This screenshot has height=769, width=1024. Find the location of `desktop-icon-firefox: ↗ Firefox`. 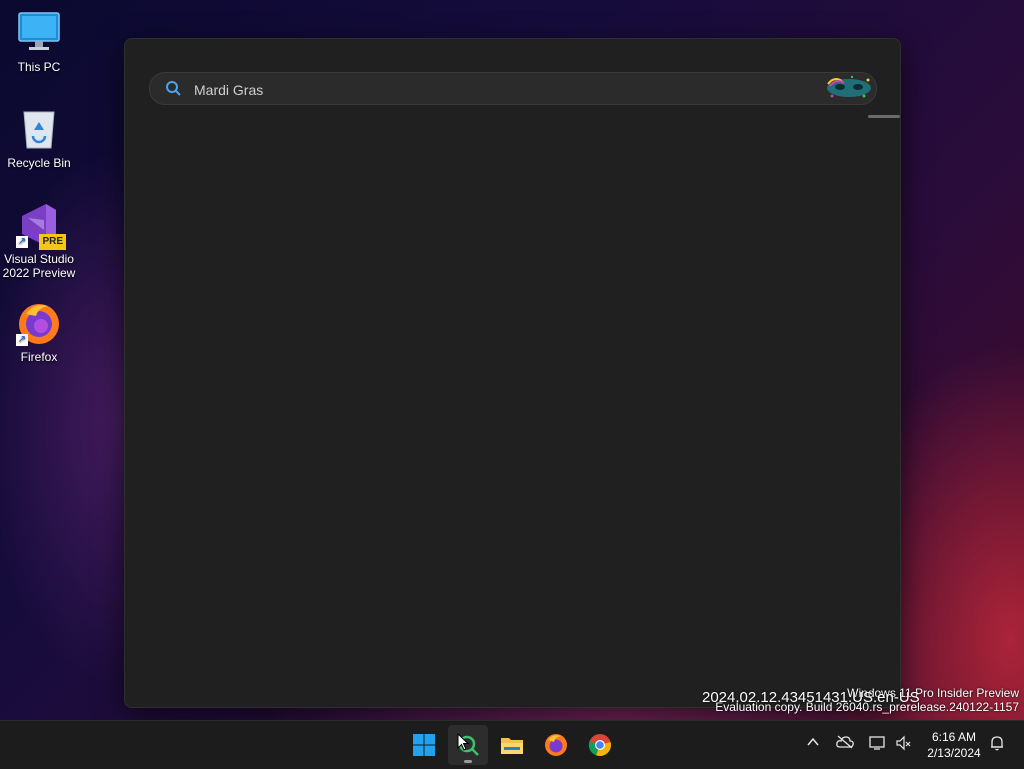

desktop-icon-firefox: ↗ Firefox is located at coordinates (39, 332).